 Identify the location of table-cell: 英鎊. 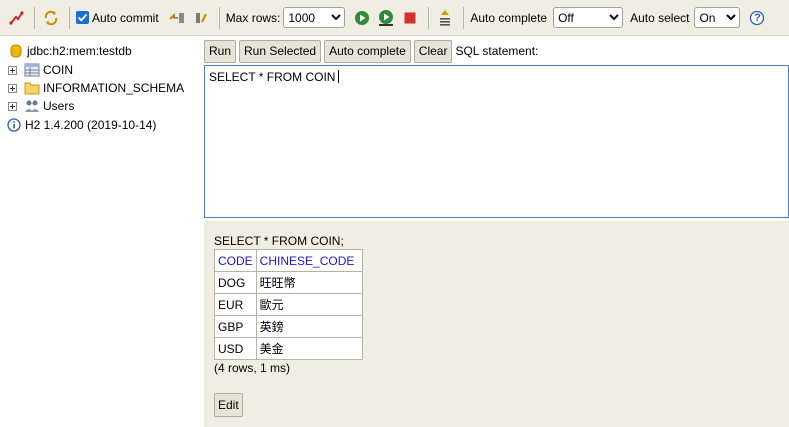
(309, 326).